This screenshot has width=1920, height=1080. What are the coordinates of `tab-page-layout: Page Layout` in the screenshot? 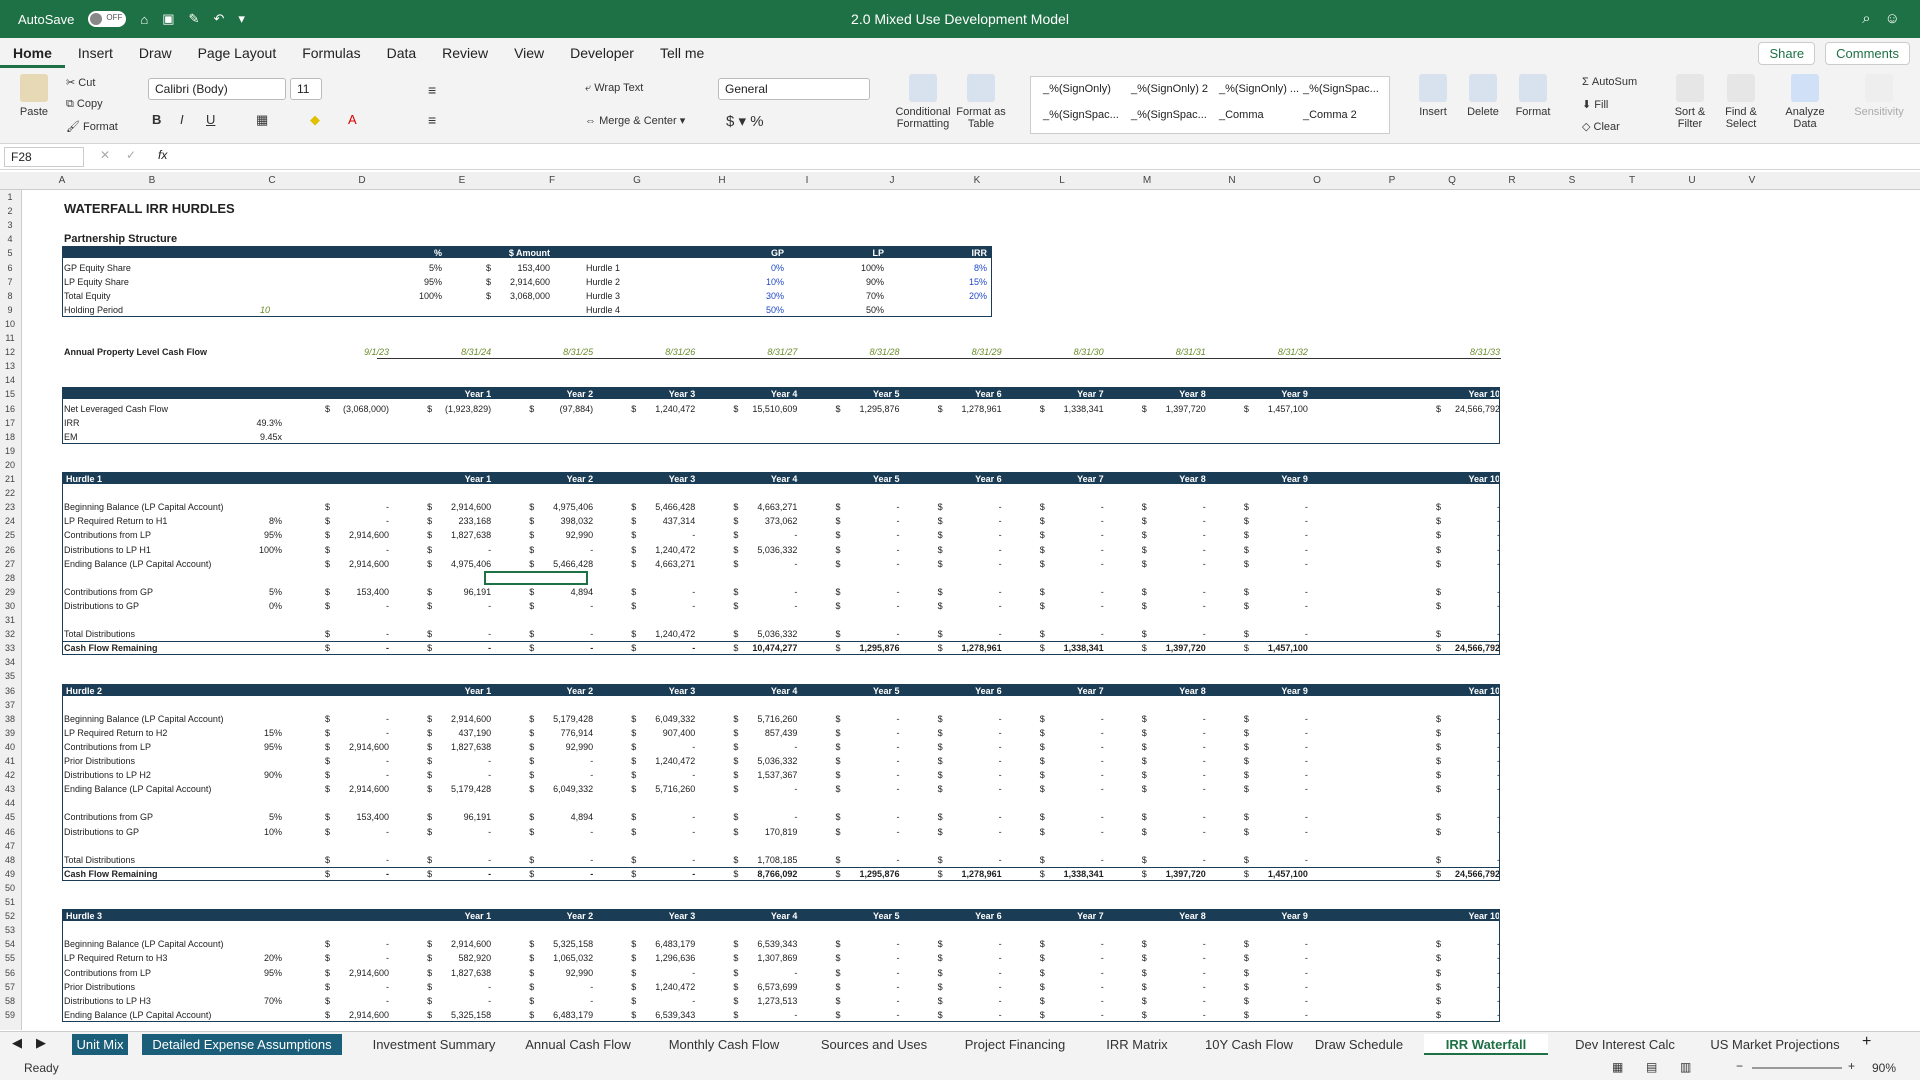 It's located at (237, 53).